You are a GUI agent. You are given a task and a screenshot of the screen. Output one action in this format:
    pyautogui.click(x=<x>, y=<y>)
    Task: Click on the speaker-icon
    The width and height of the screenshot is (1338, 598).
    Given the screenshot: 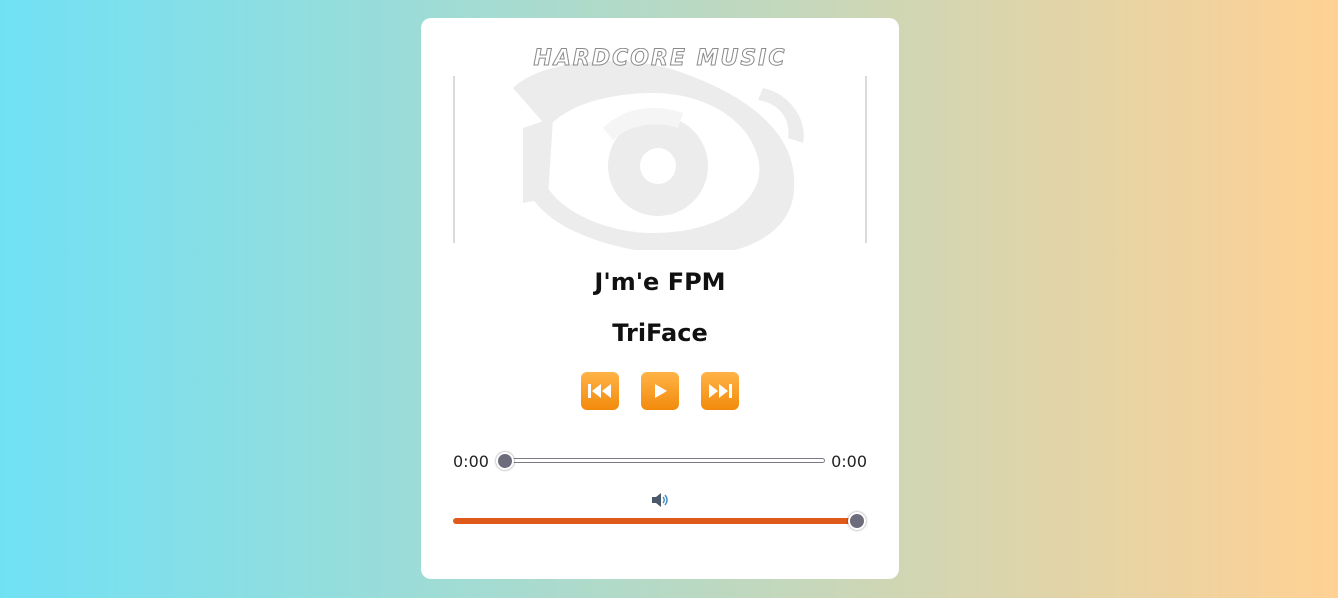 What is the action you would take?
    pyautogui.click(x=660, y=500)
    